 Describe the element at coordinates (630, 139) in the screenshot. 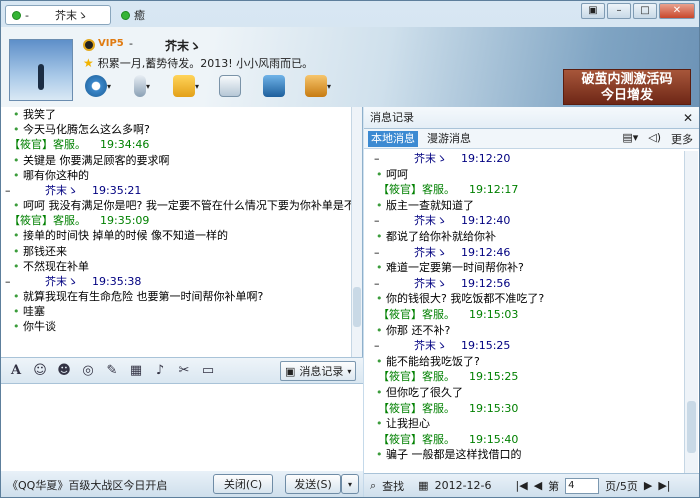

I see `message-manager-icon: ▤▾` at that location.